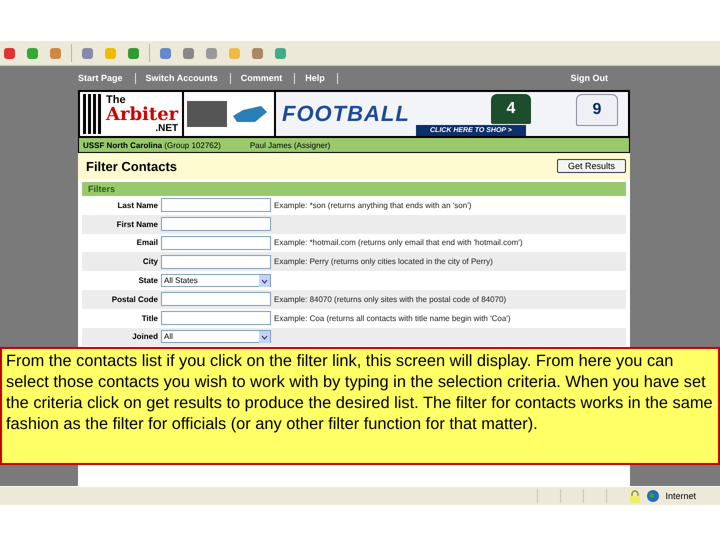 The image size is (720, 540). What do you see at coordinates (398, 243) in the screenshot?
I see `example-text: Example: *hotmail.com (returns only email that end with 'hotmail.com')` at bounding box center [398, 243].